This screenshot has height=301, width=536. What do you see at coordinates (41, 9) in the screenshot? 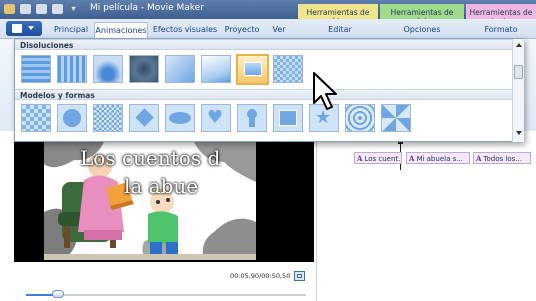
I see `undo-icon` at bounding box center [41, 9].